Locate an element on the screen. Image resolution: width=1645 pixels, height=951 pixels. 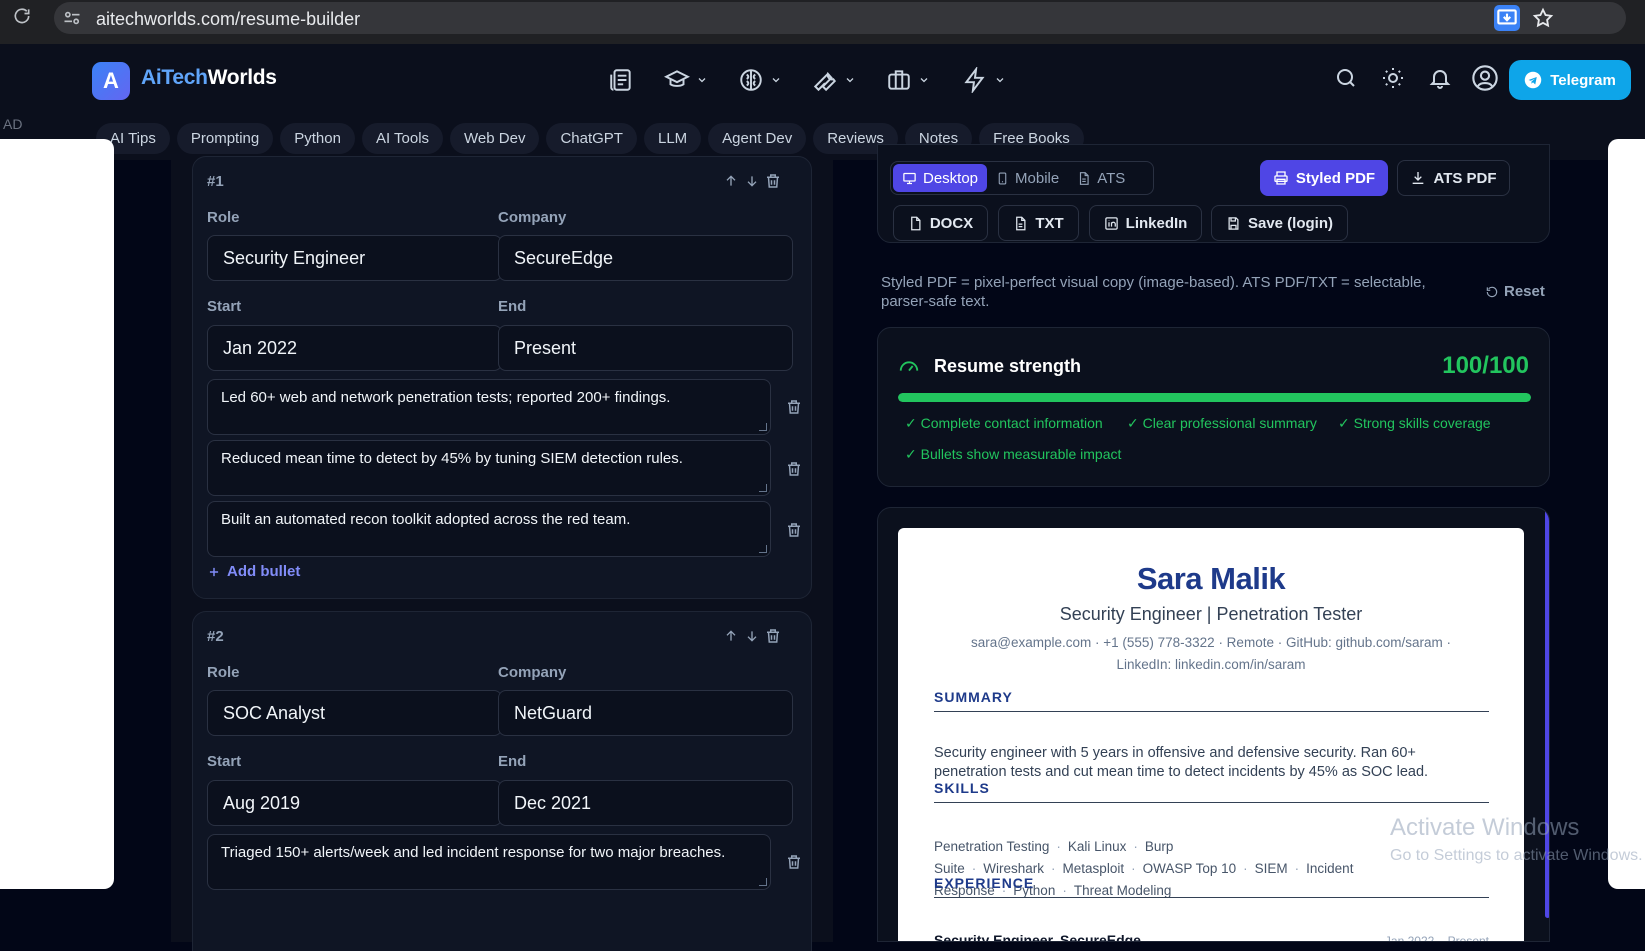
tab-ats: ATS is located at coordinates (1101, 178).